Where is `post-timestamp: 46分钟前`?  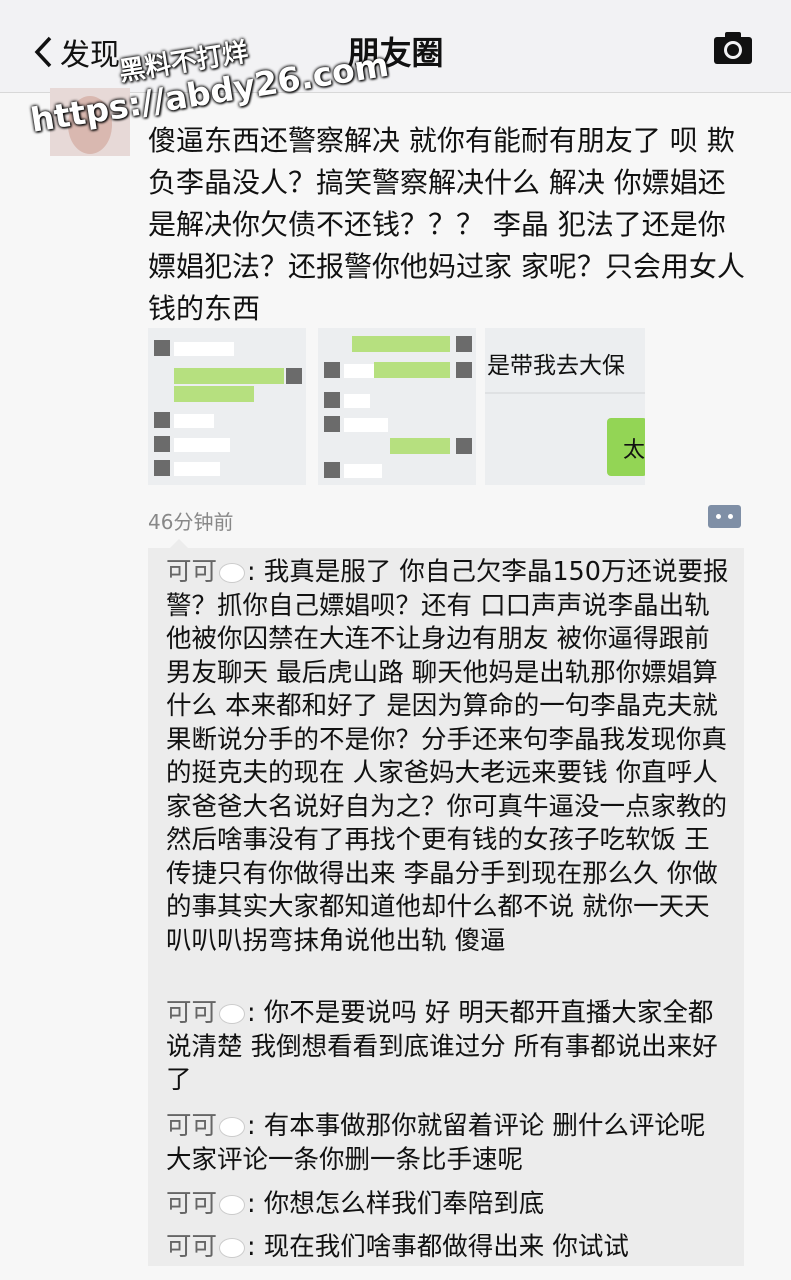
post-timestamp: 46分钟前 is located at coordinates (191, 522).